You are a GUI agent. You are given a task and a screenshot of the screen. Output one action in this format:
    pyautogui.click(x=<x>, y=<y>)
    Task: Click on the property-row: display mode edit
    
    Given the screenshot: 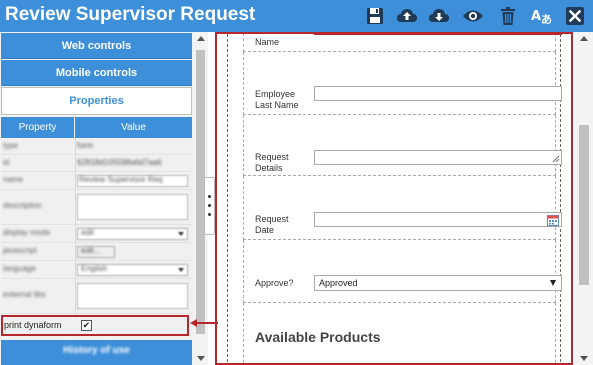 What is the action you would take?
    pyautogui.click(x=96, y=234)
    